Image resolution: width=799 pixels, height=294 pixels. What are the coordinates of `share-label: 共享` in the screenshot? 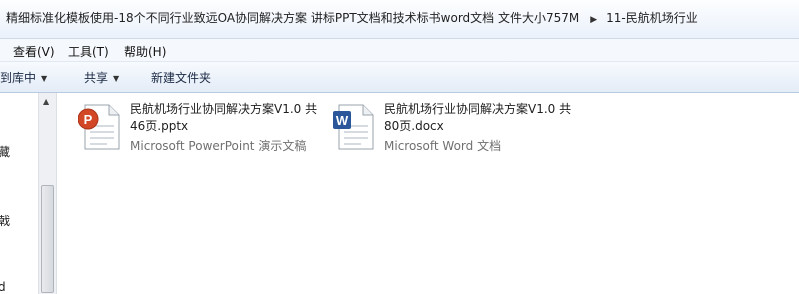 It's located at (96, 78).